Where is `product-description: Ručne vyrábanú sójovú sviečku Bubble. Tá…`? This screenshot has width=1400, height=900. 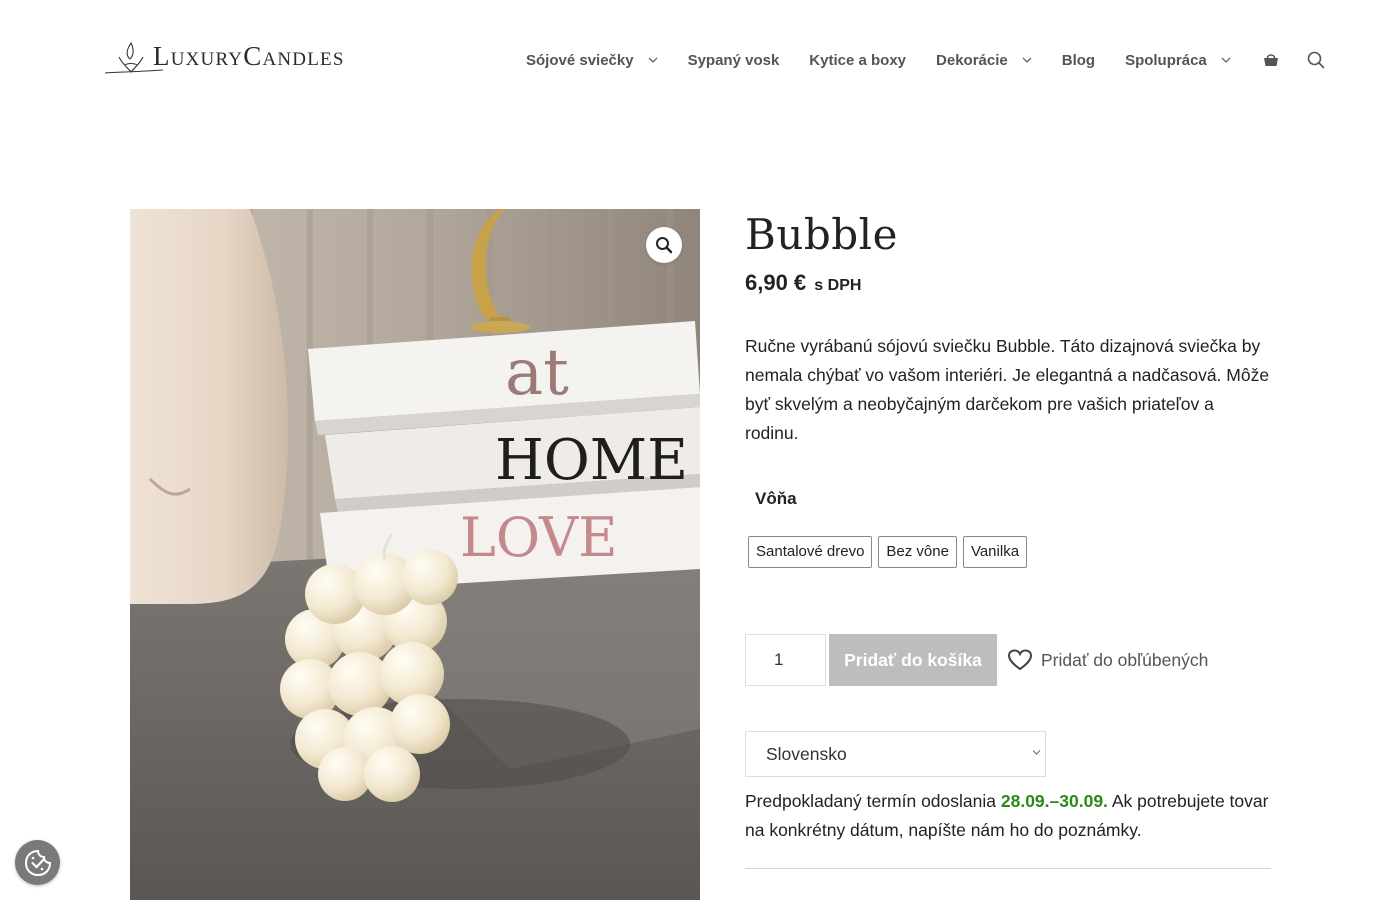 product-description: Ručne vyrábanú sójovú sviečku Bubble. Tá… is located at coordinates (1007, 389).